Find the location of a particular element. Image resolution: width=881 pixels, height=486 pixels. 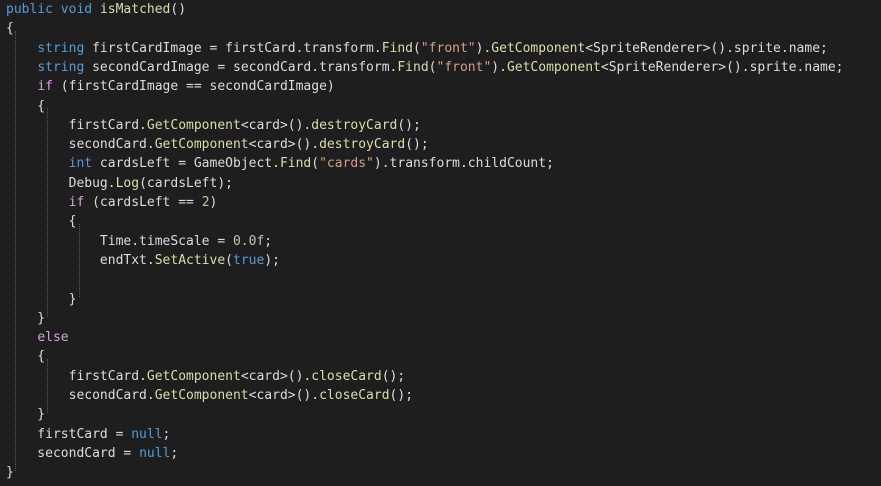

code-line: Time.timeScale = 0.0f; is located at coordinates (139, 241).